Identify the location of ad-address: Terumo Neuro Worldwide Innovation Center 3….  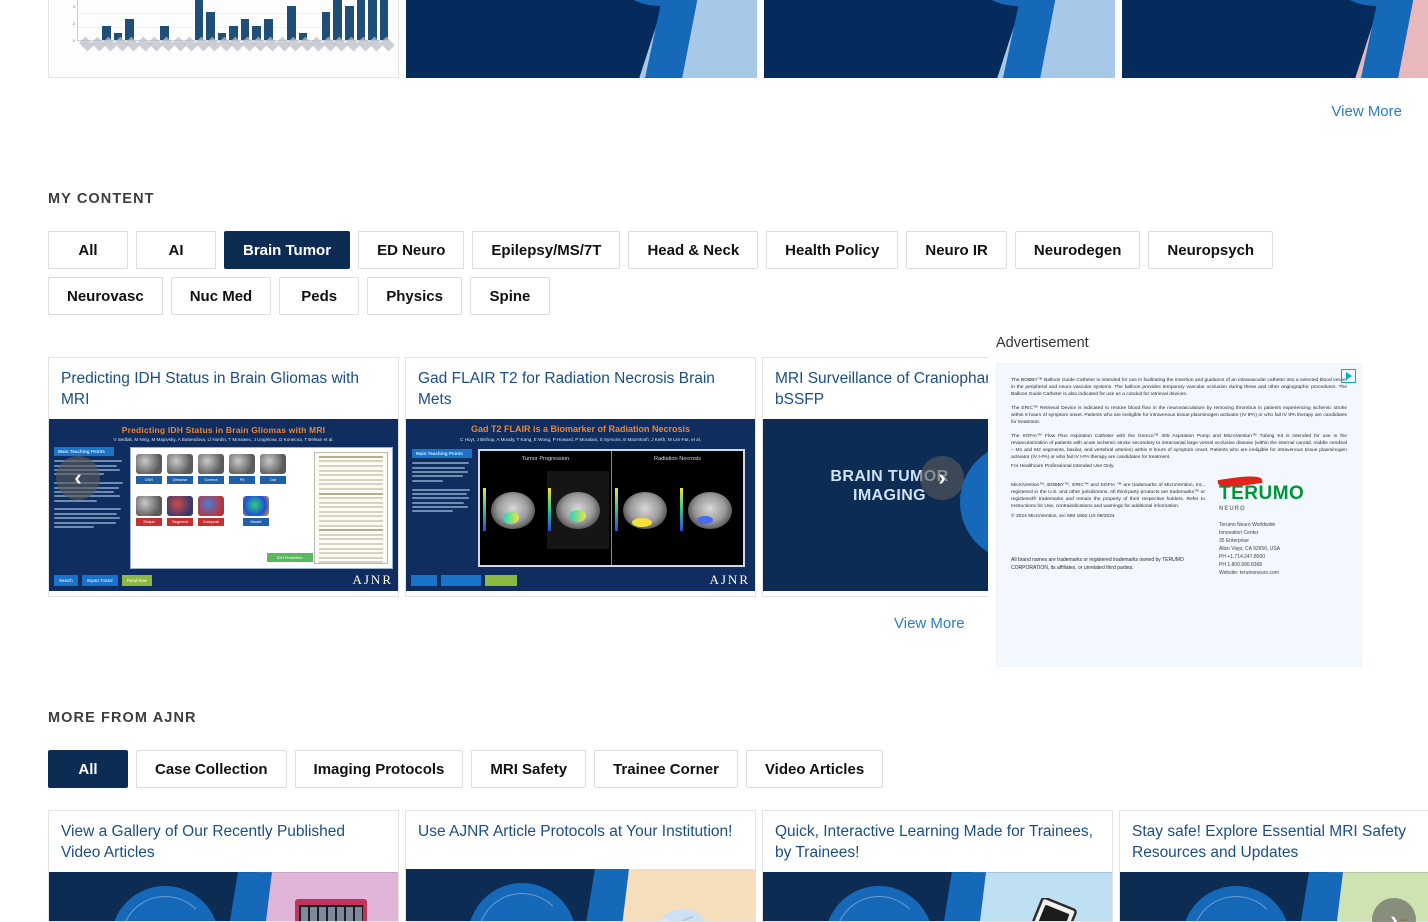
(1250, 549).